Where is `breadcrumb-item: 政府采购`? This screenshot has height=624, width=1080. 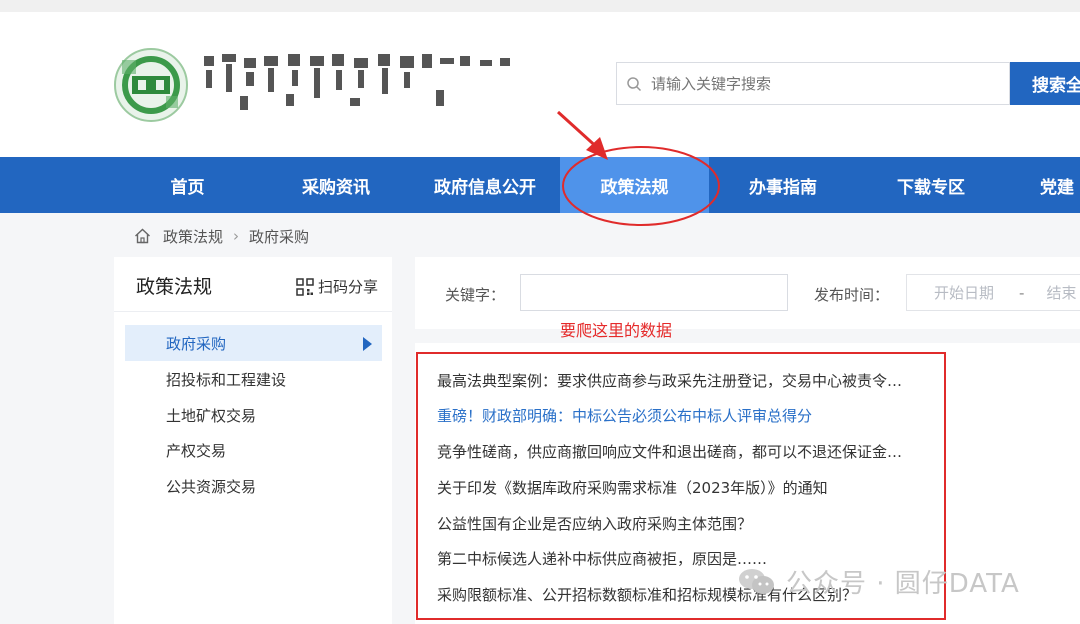 breadcrumb-item: 政府采购 is located at coordinates (279, 236).